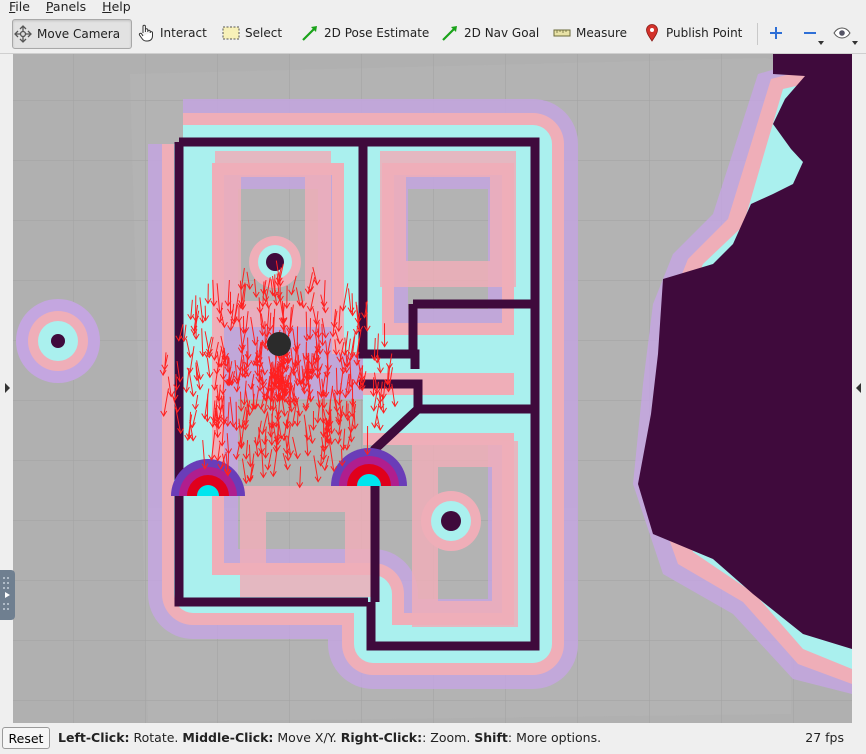 This screenshot has height=754, width=866. I want to click on publish-point-button: Publish Point, so click(692, 33).